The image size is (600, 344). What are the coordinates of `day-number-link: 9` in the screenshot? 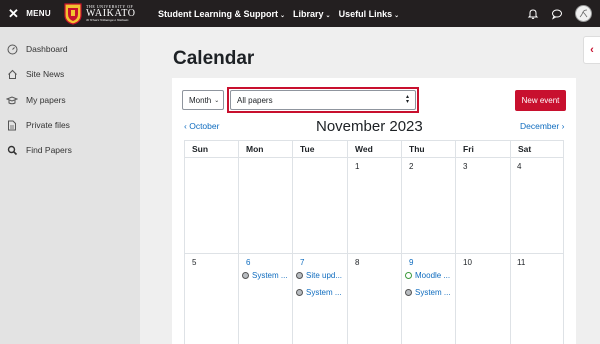 It's located at (411, 262).